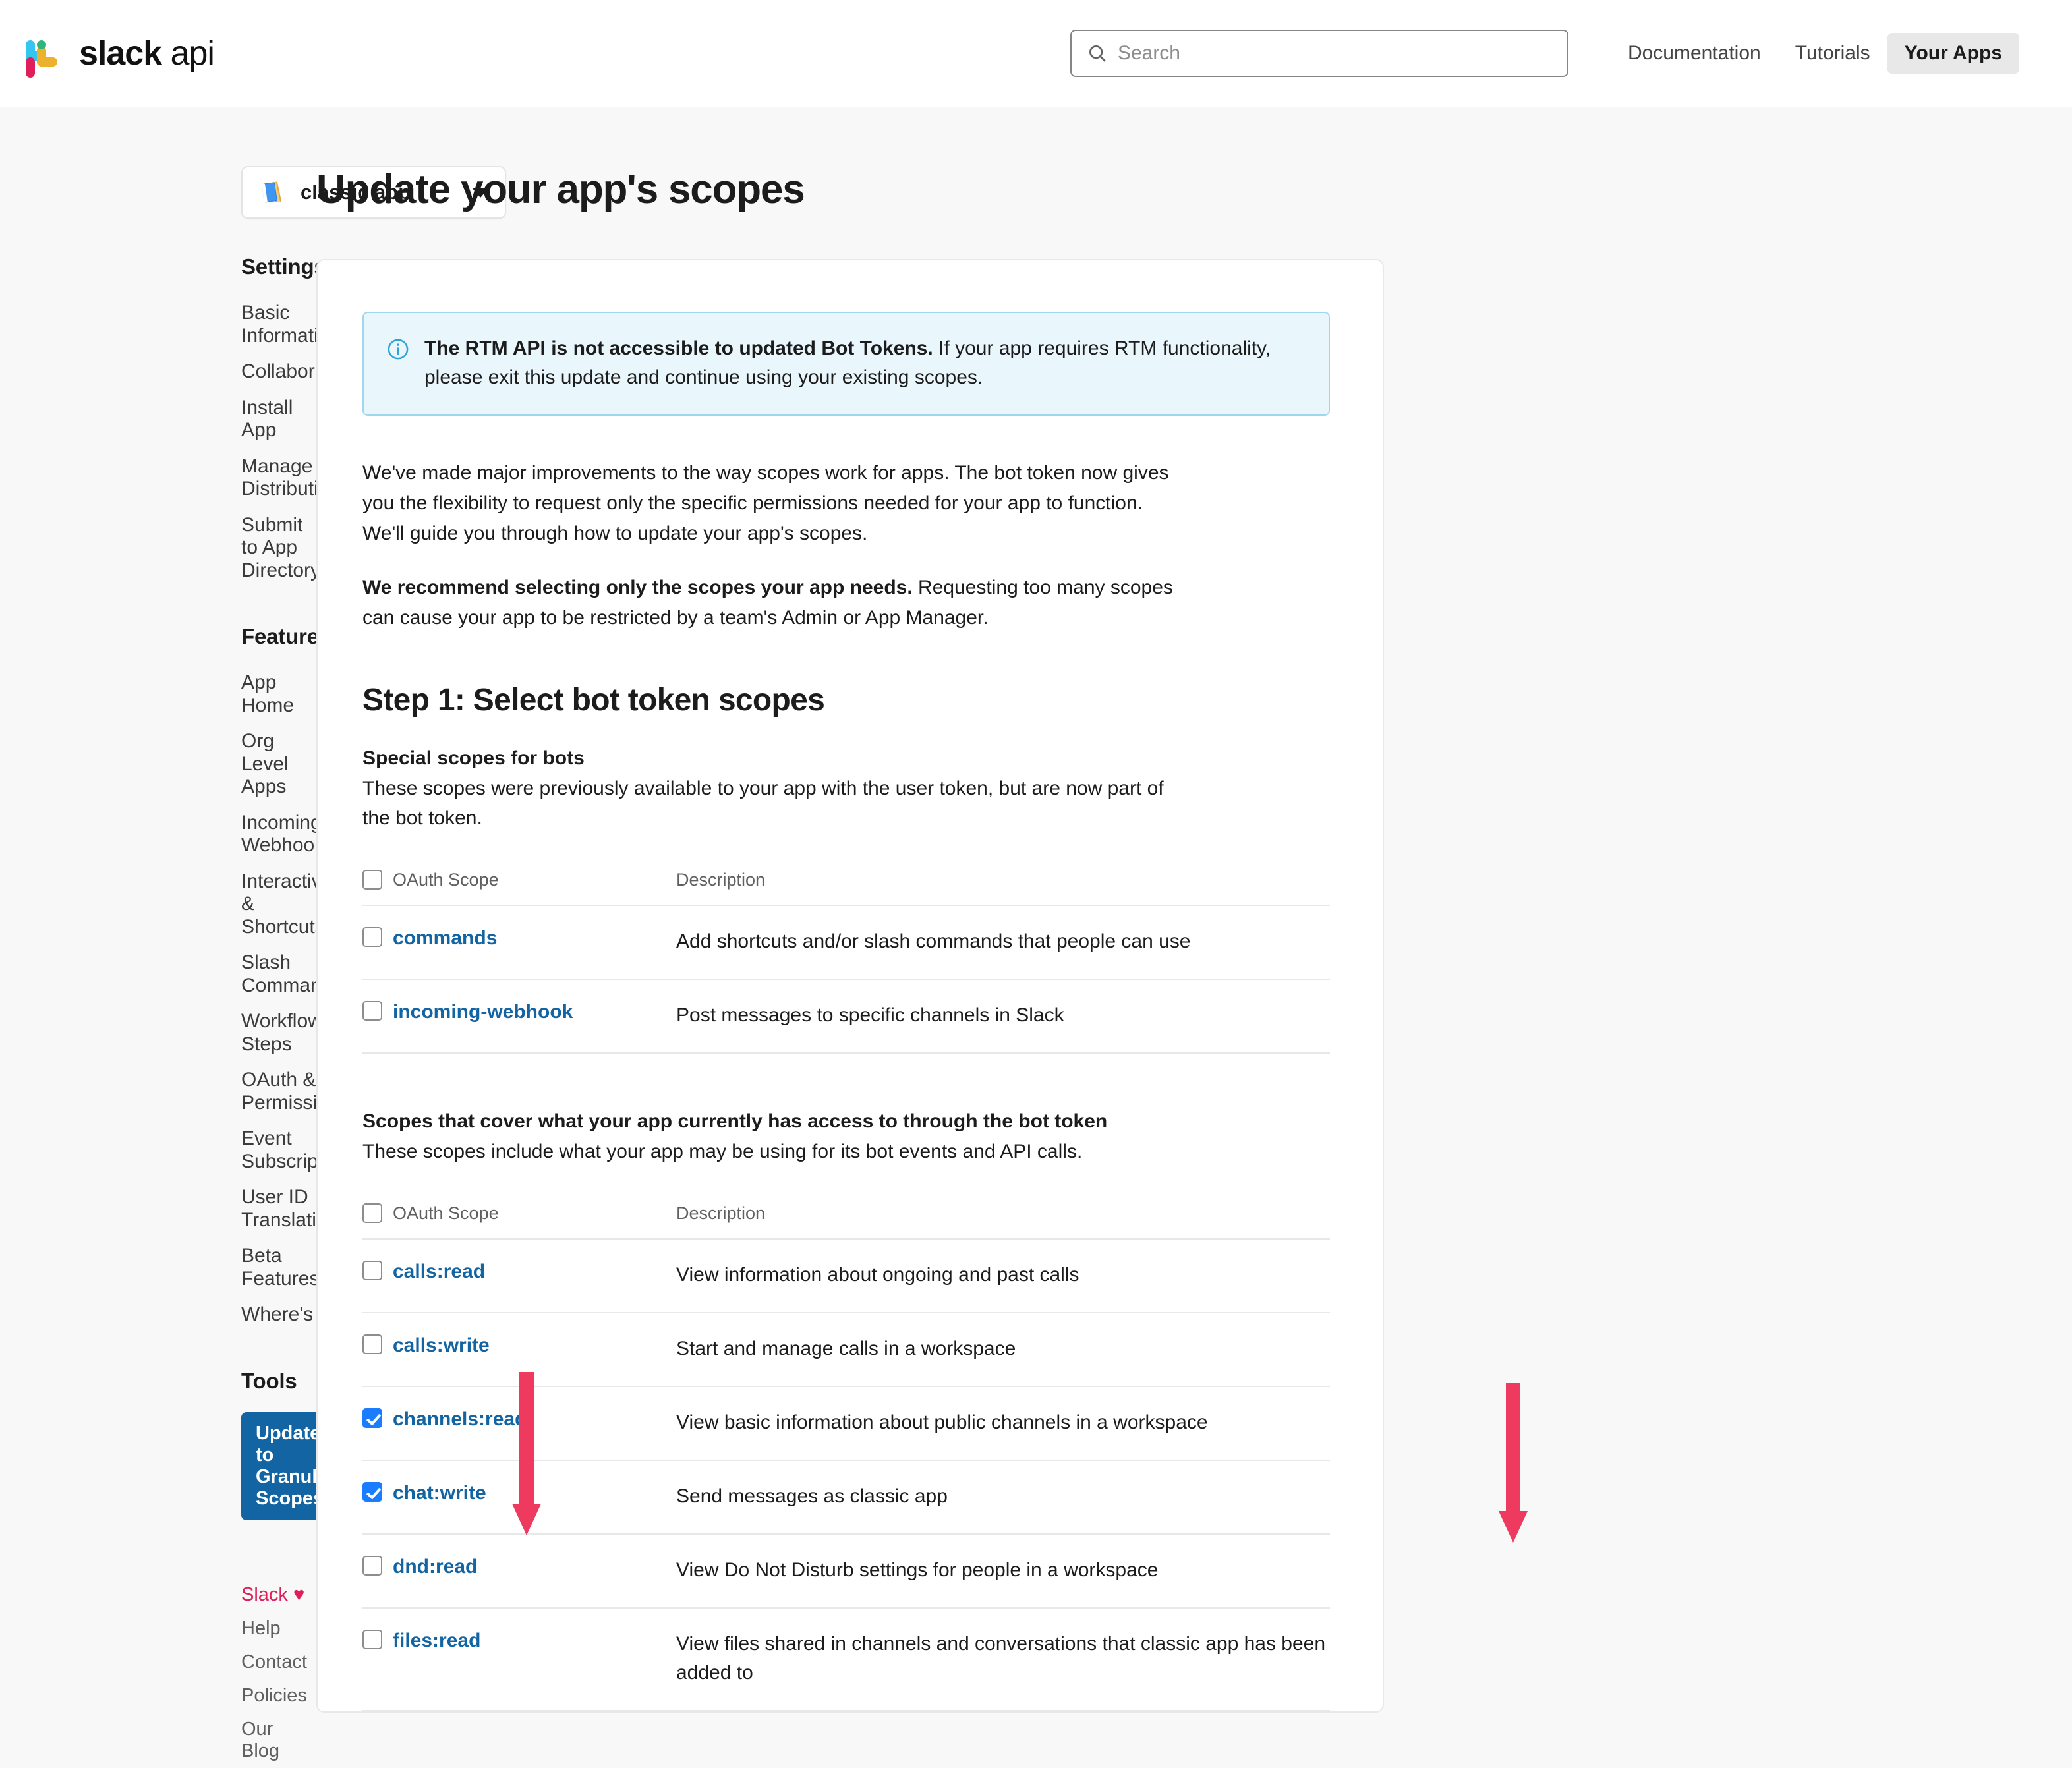 The image size is (2072, 1768). Describe the element at coordinates (290, 324) in the screenshot. I see `sidebar-item-basic-information: Basic Information` at that location.